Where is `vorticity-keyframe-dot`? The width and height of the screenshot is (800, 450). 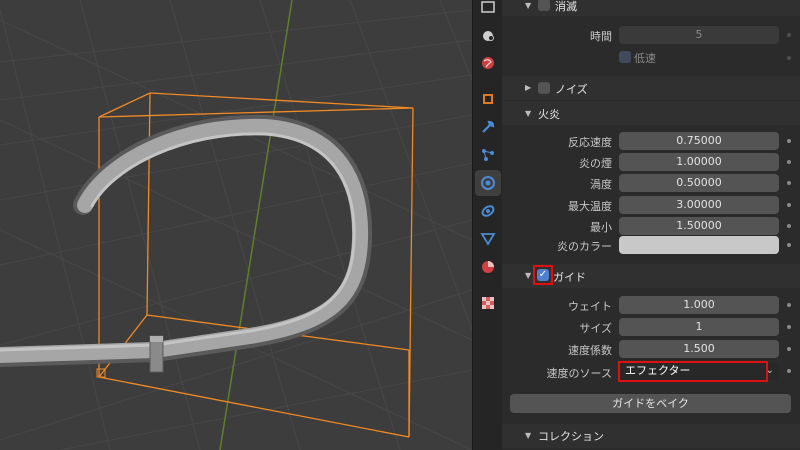 vorticity-keyframe-dot is located at coordinates (789, 183).